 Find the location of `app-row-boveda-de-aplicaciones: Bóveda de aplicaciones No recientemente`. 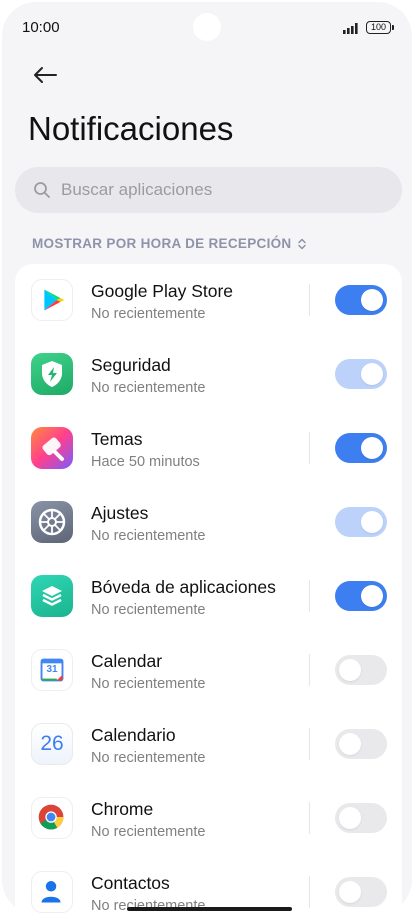

app-row-boveda-de-aplicaciones: Bóveda de aplicaciones No recientemente is located at coordinates (208, 597).